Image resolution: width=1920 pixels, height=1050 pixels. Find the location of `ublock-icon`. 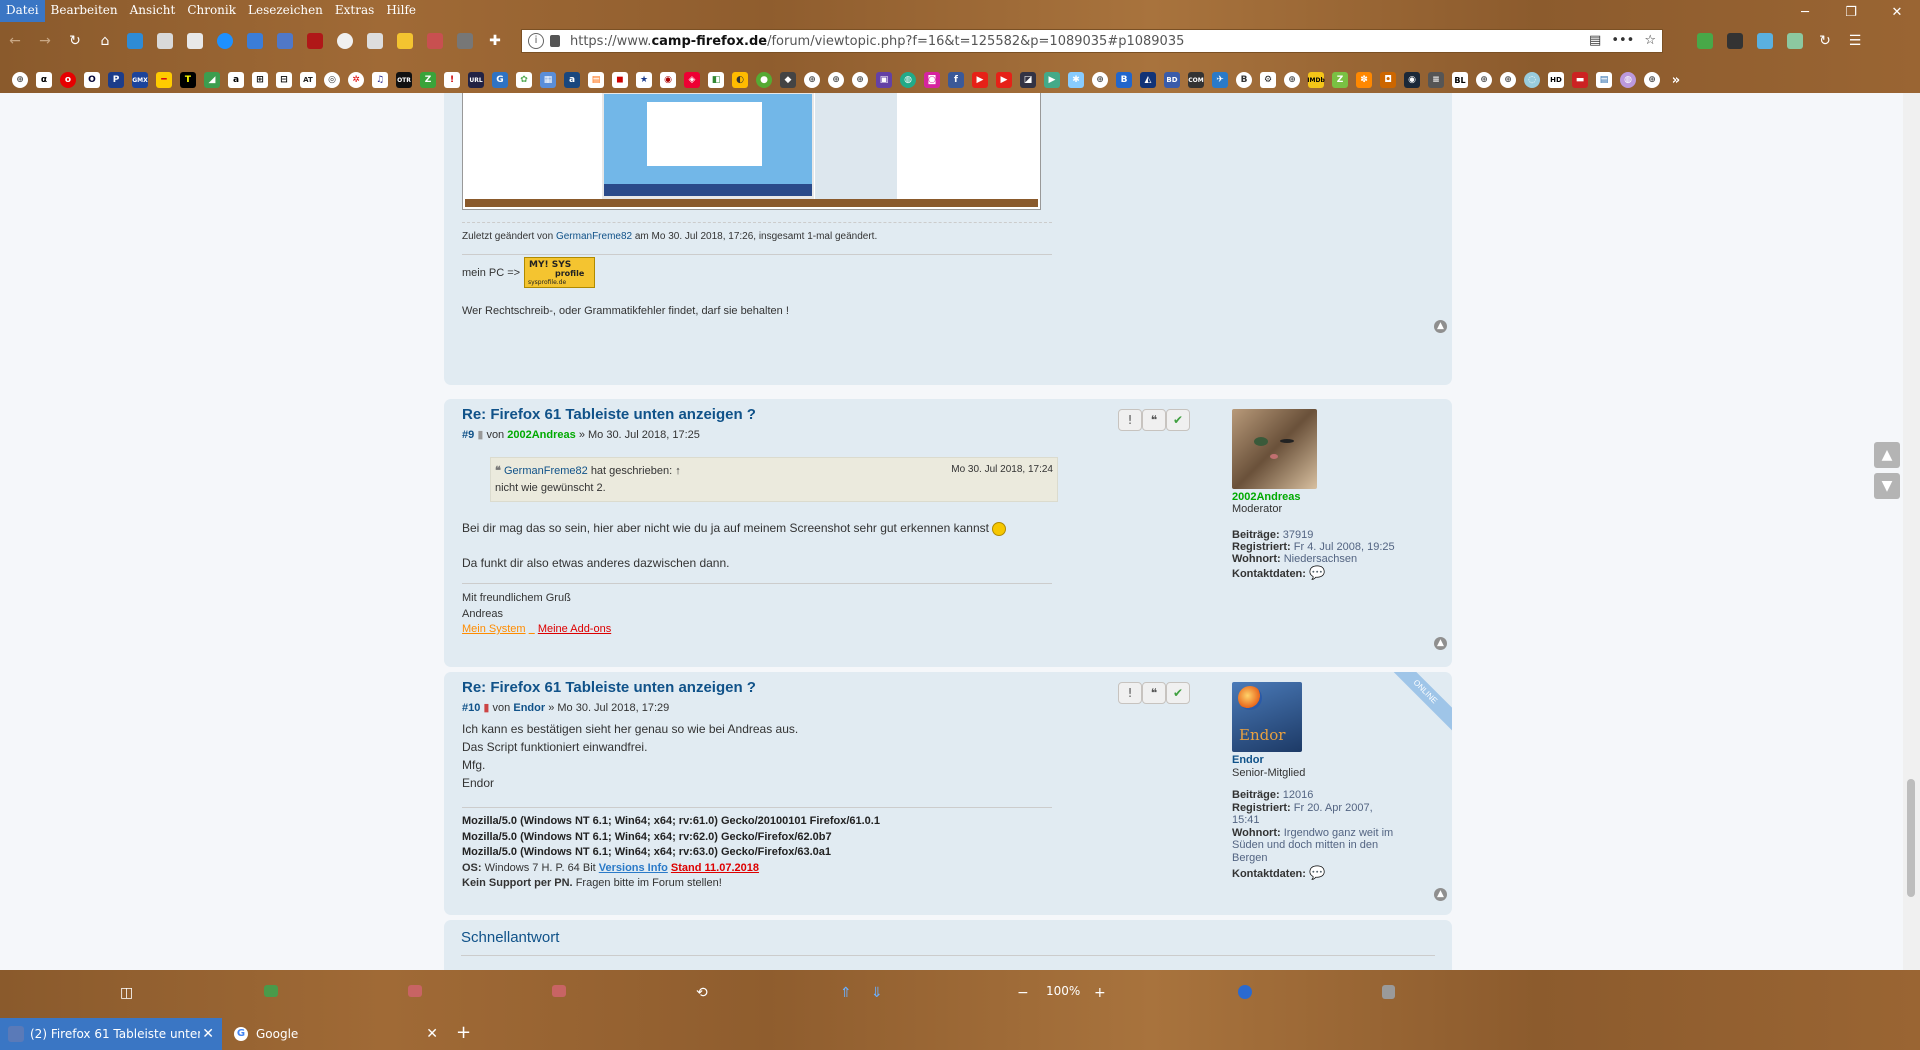

ublock-icon is located at coordinates (315, 41).